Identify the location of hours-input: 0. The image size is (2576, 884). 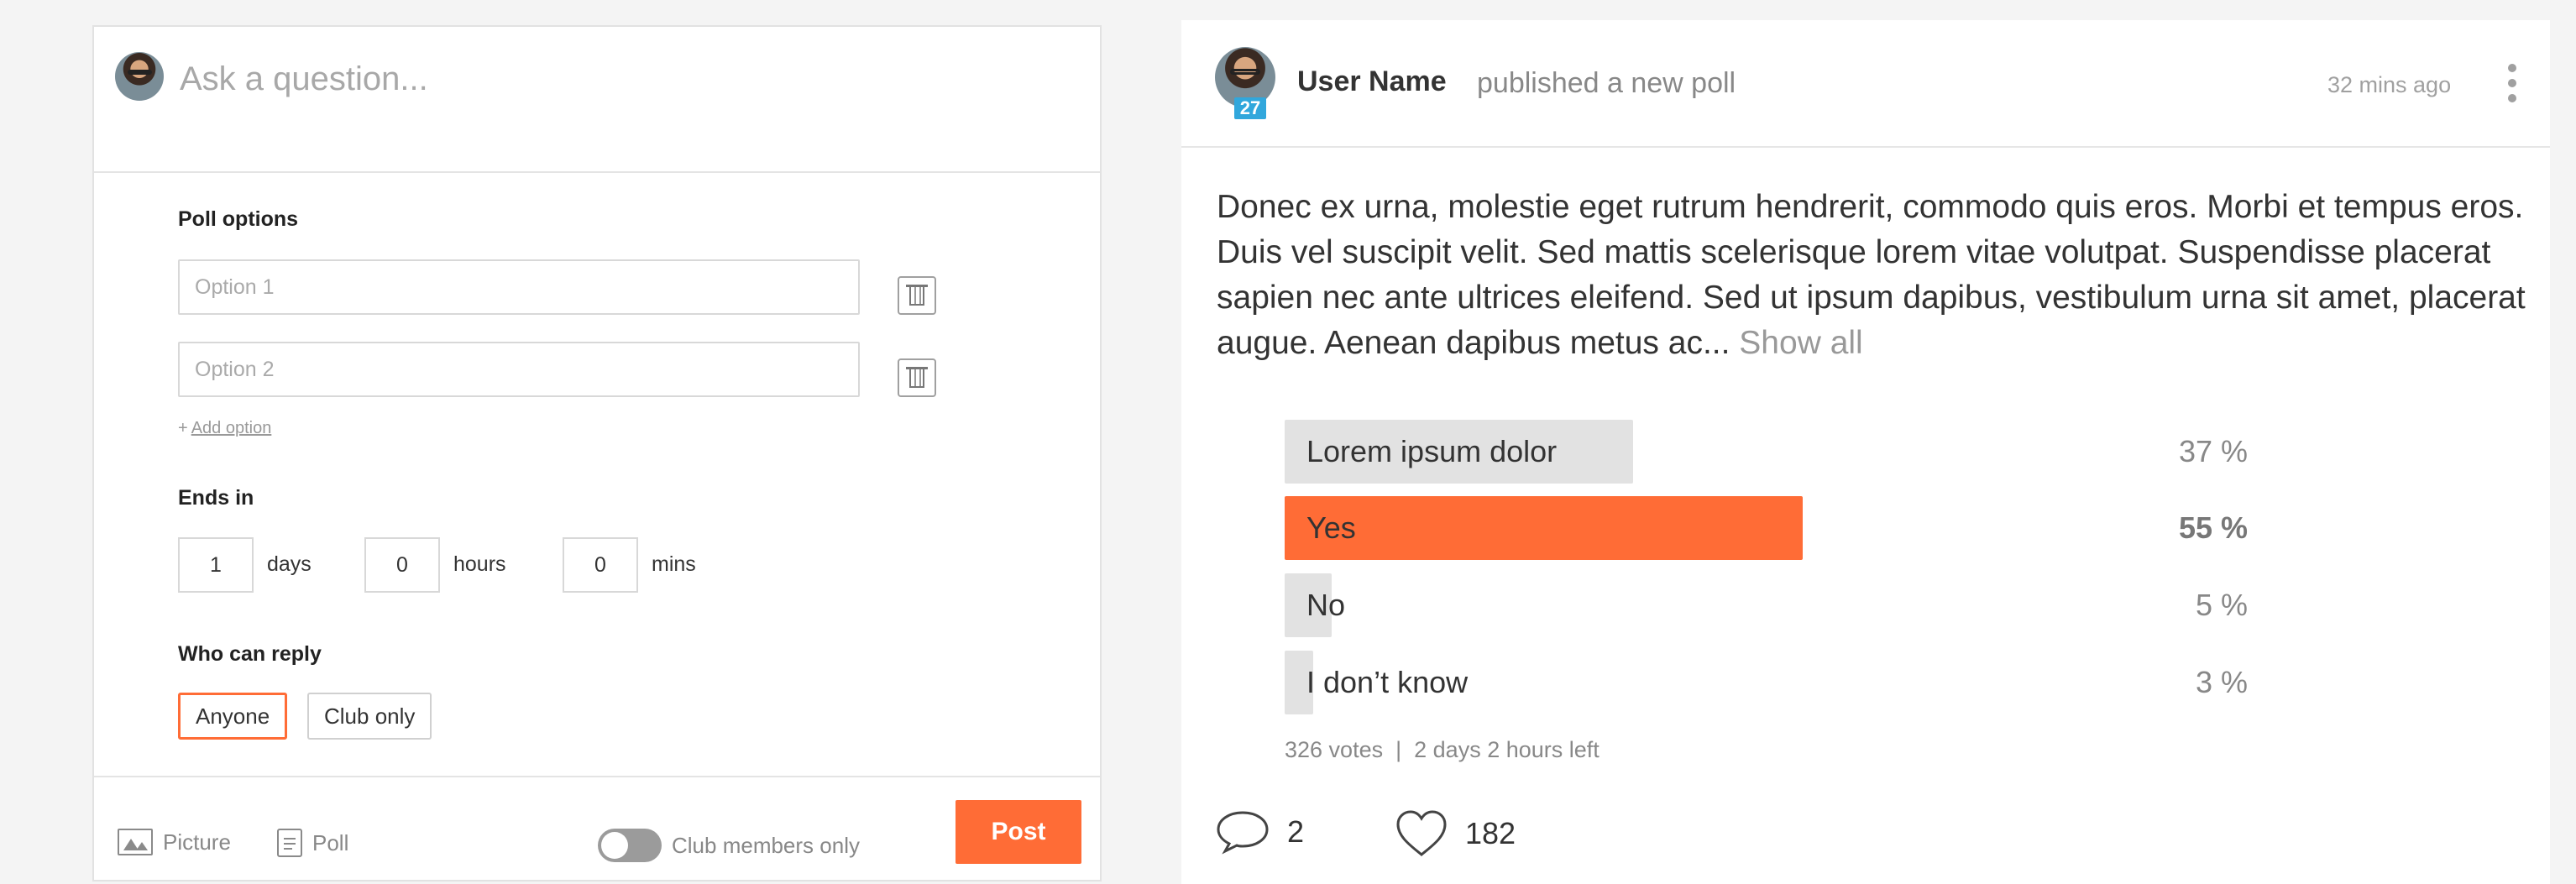
(402, 565).